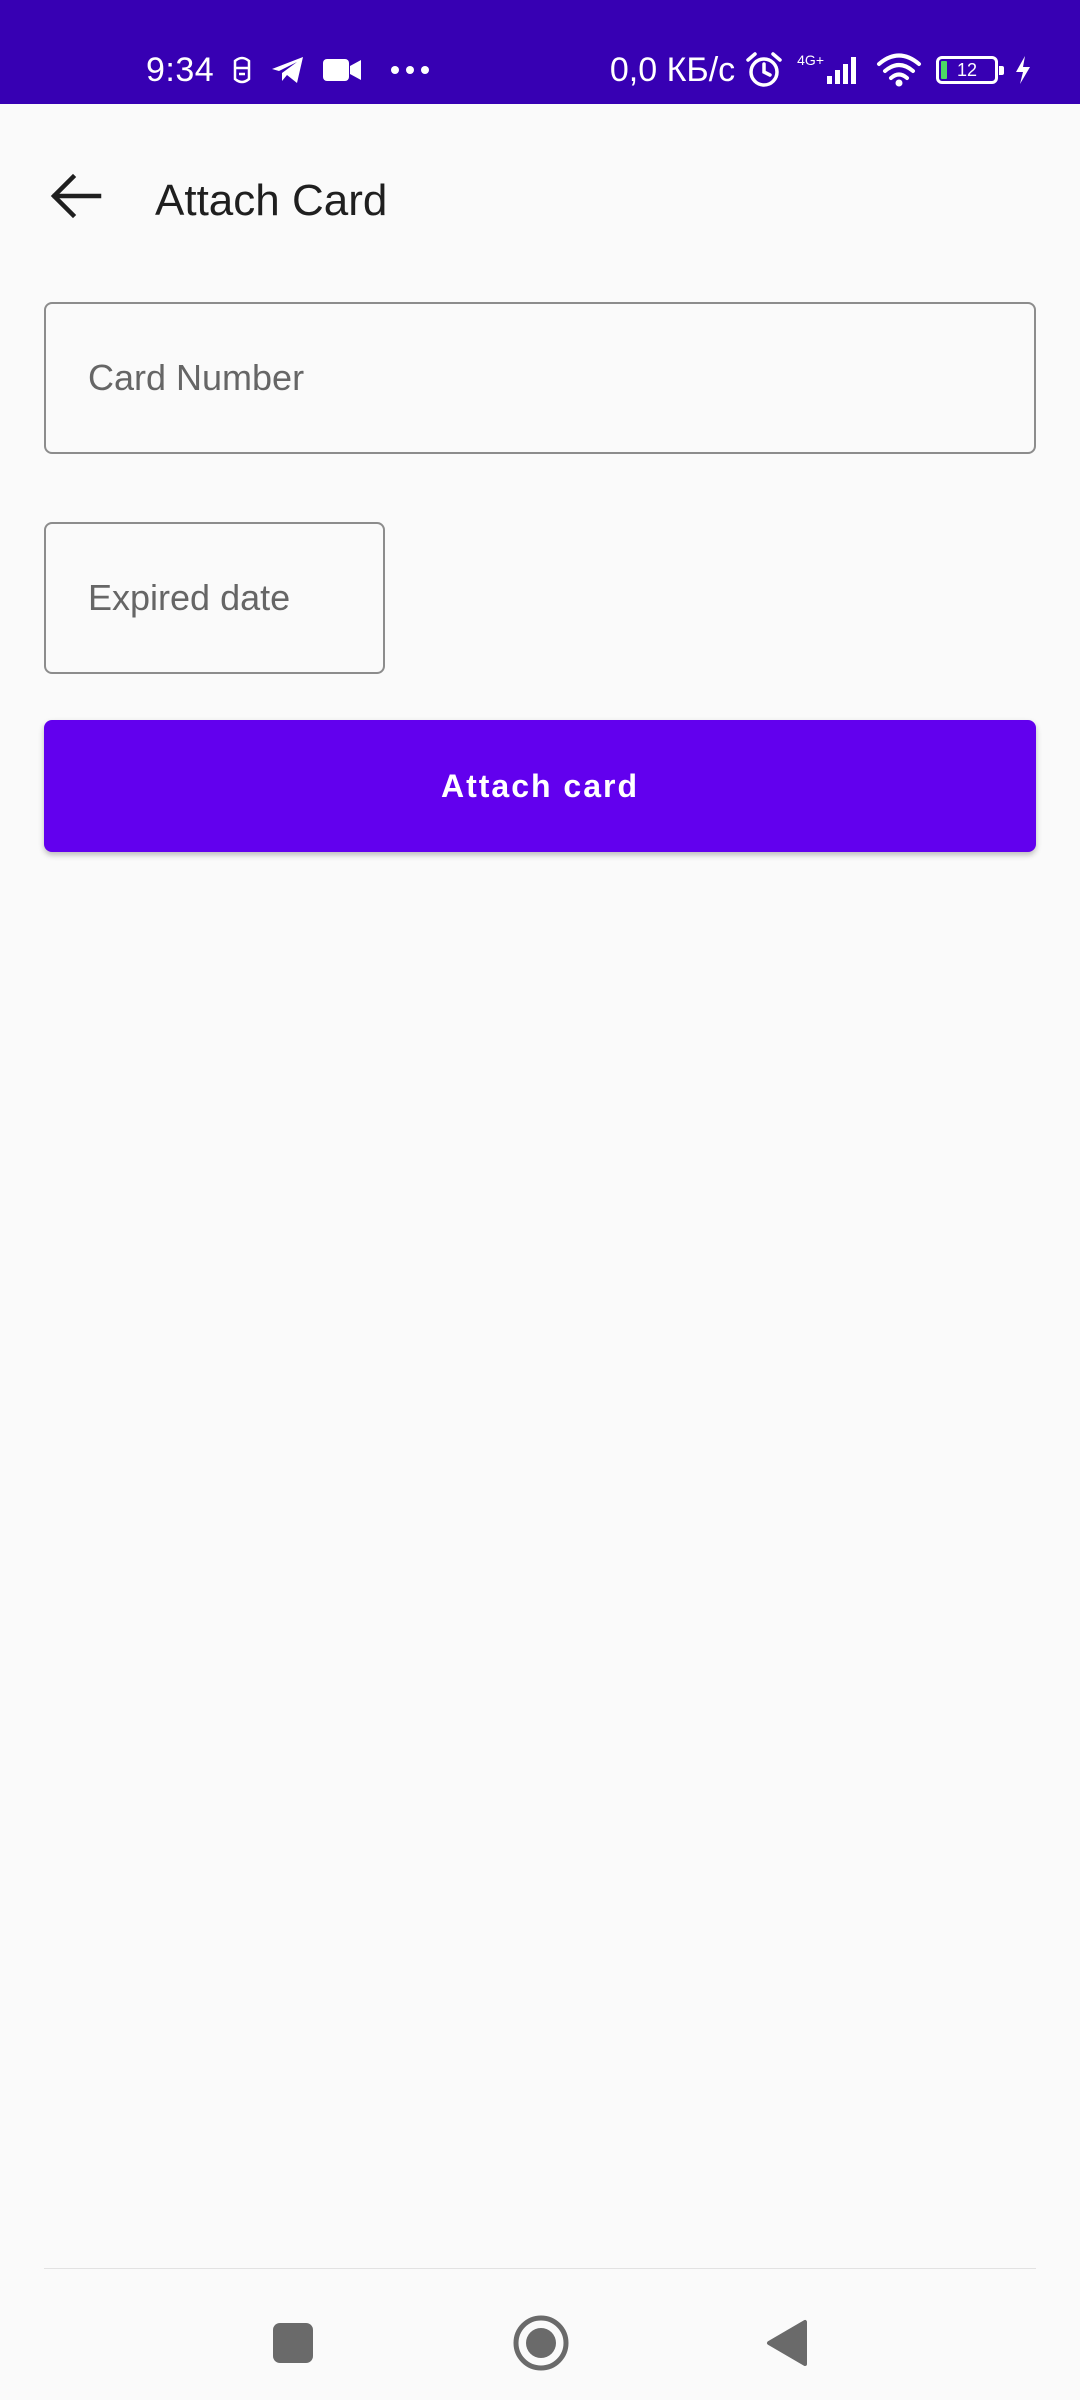 The width and height of the screenshot is (1080, 2400). I want to click on arrow-back-icon, so click(76, 198).